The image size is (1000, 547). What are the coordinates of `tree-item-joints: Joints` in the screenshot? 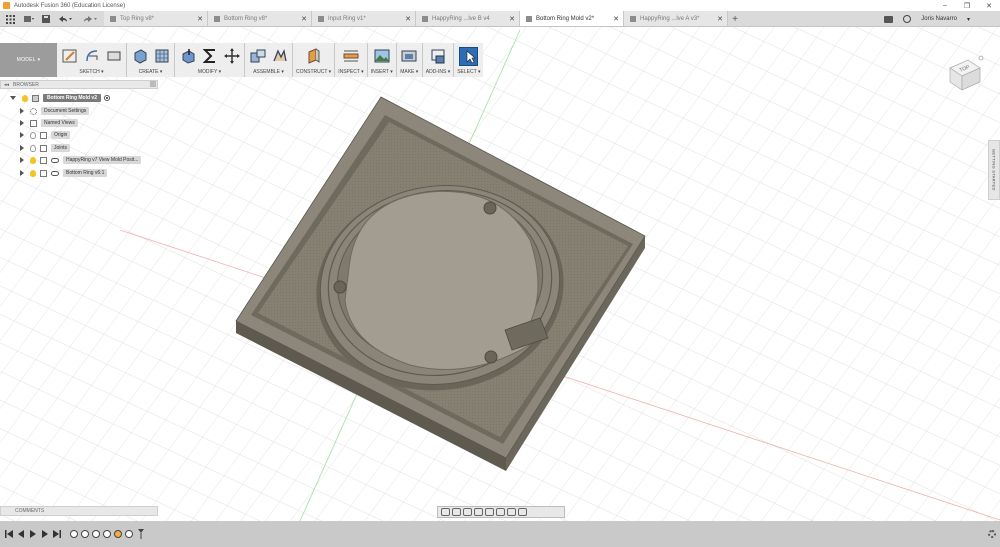 It's located at (45, 148).